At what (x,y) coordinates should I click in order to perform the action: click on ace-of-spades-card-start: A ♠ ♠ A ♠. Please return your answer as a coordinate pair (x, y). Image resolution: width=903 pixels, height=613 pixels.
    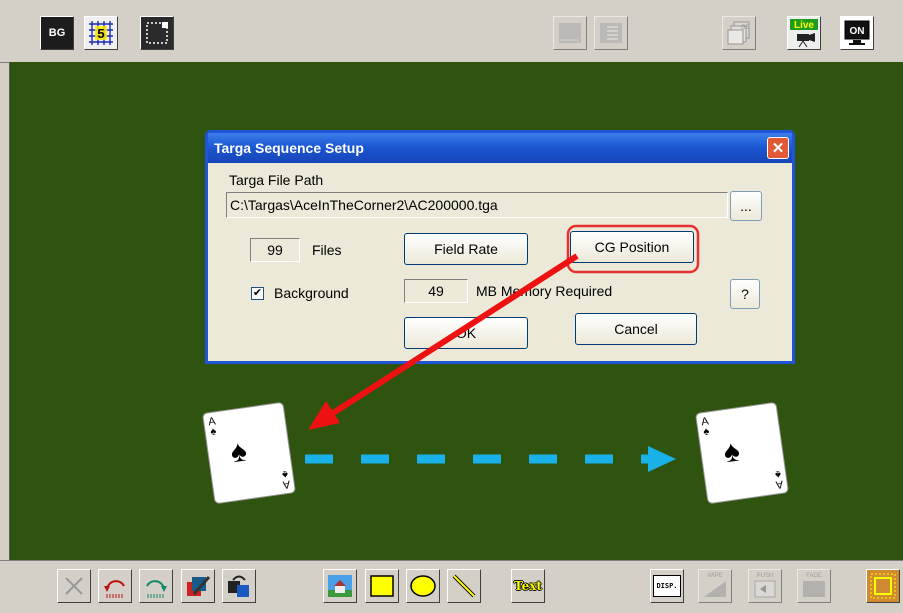
    Looking at the image, I should click on (249, 453).